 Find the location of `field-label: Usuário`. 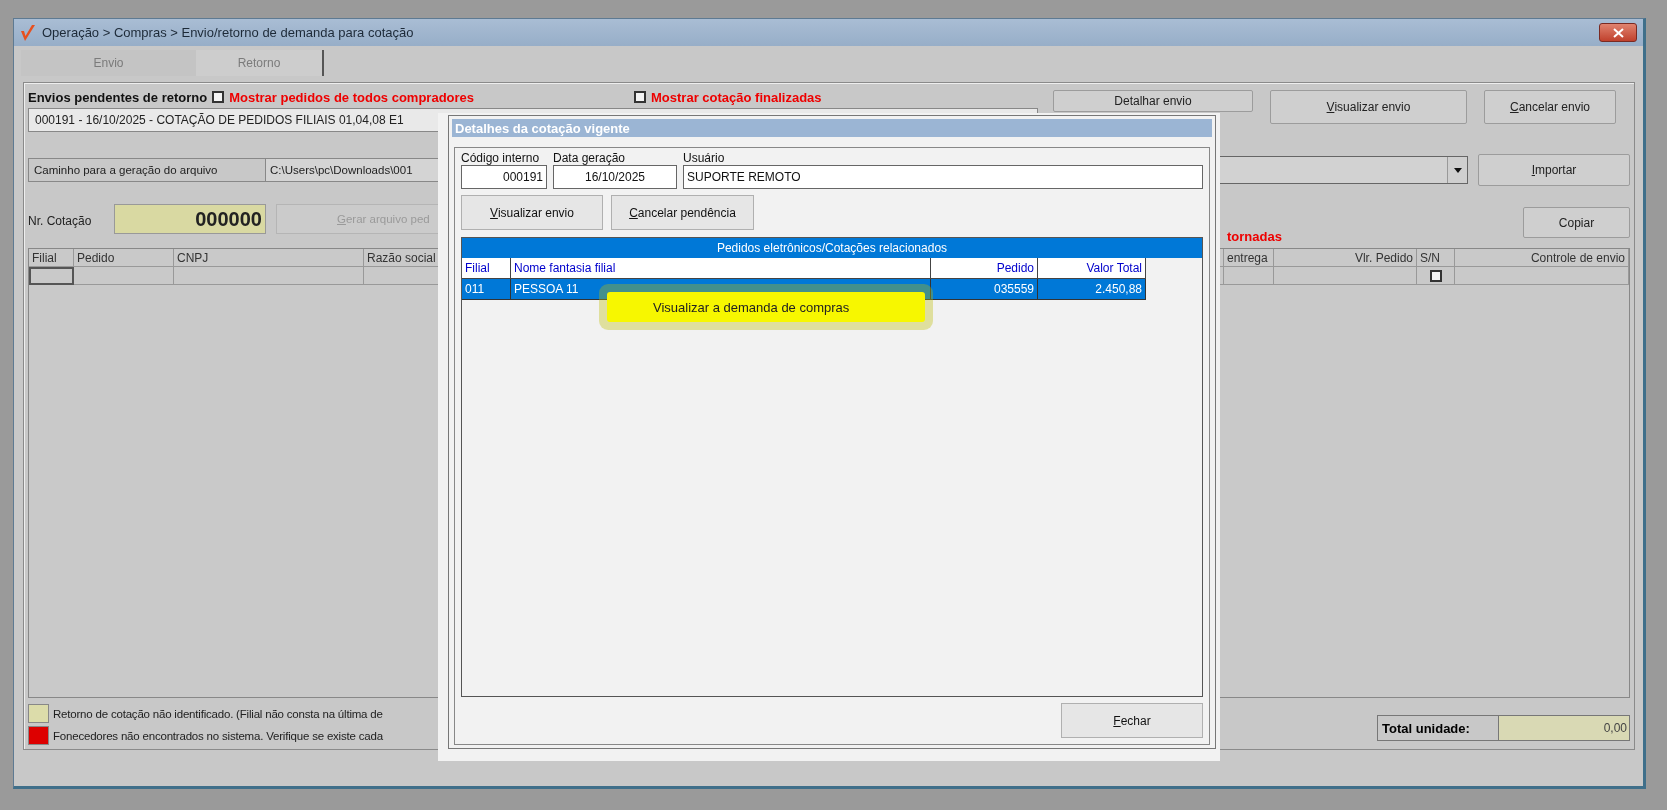

field-label: Usuário is located at coordinates (704, 158).